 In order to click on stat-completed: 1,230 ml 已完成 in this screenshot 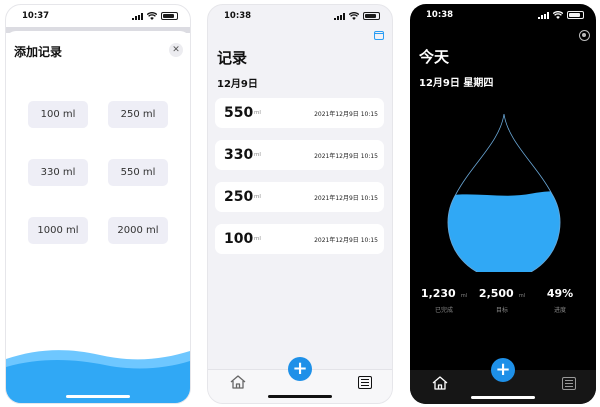, I will do `click(444, 298)`.